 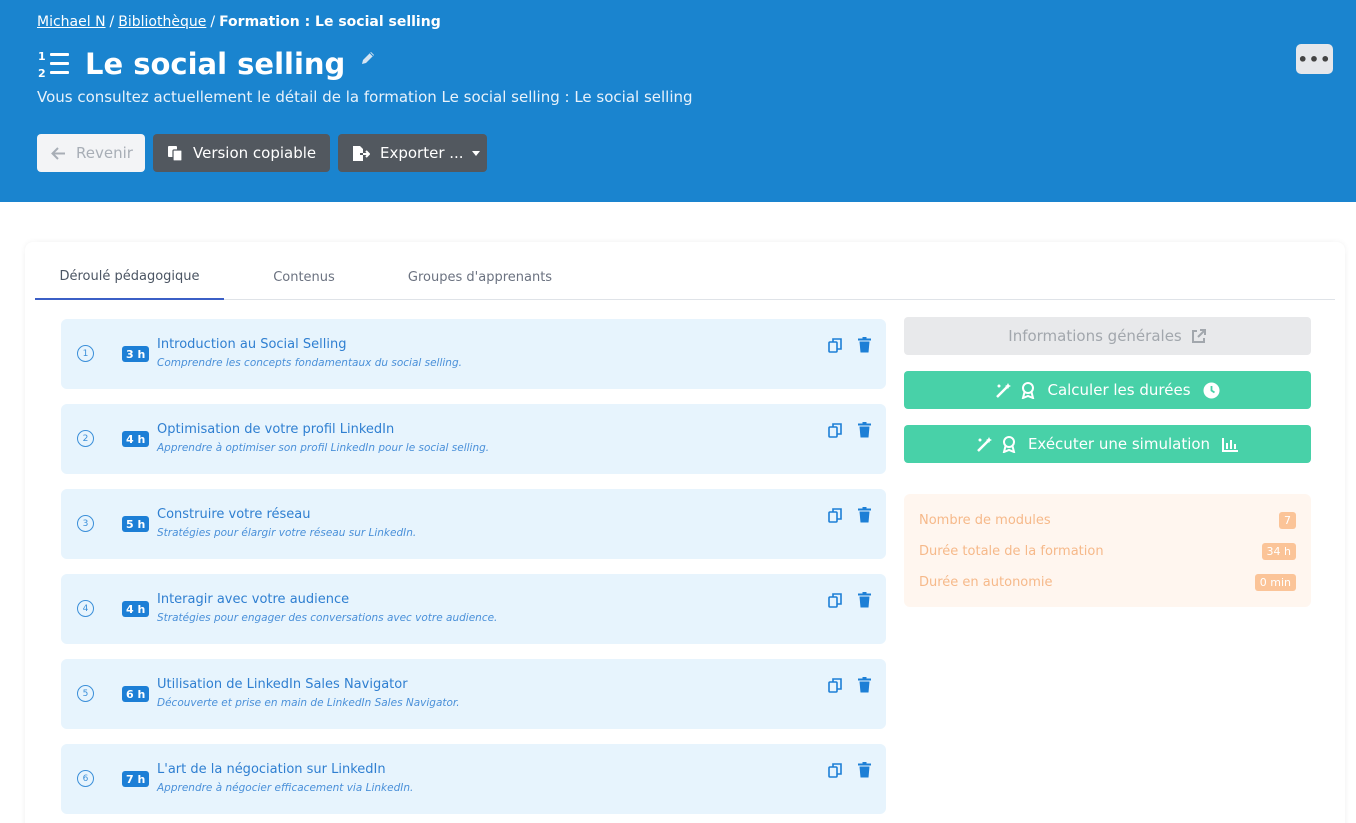 What do you see at coordinates (1198, 336) in the screenshot?
I see `external-link-icon` at bounding box center [1198, 336].